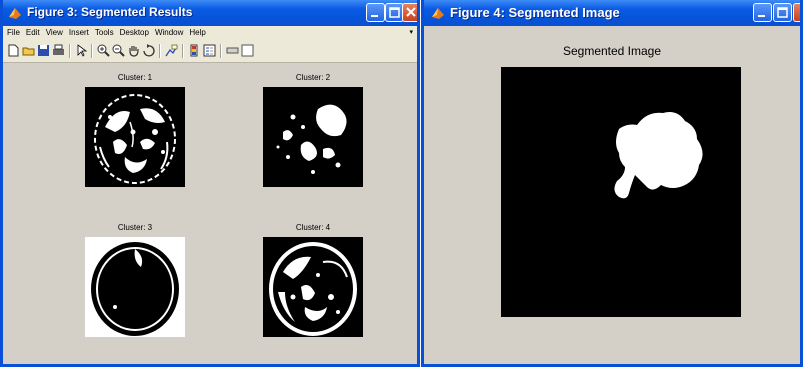 The height and width of the screenshot is (367, 803). Describe the element at coordinates (313, 77) in the screenshot. I see `cluster-2-title: Cluster: 2` at that location.